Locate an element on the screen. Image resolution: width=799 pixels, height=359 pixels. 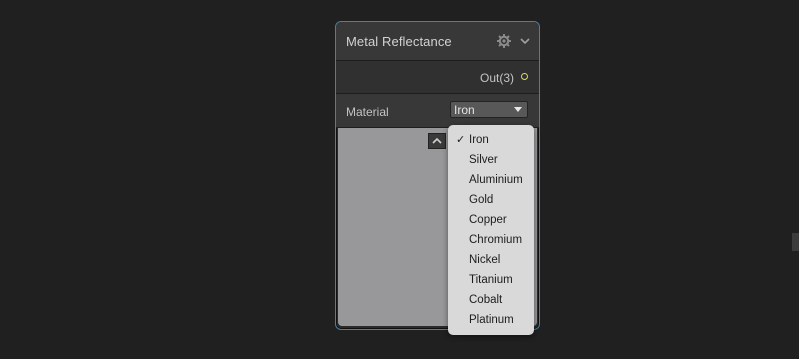
menu-item-label: Titanium is located at coordinates (491, 280).